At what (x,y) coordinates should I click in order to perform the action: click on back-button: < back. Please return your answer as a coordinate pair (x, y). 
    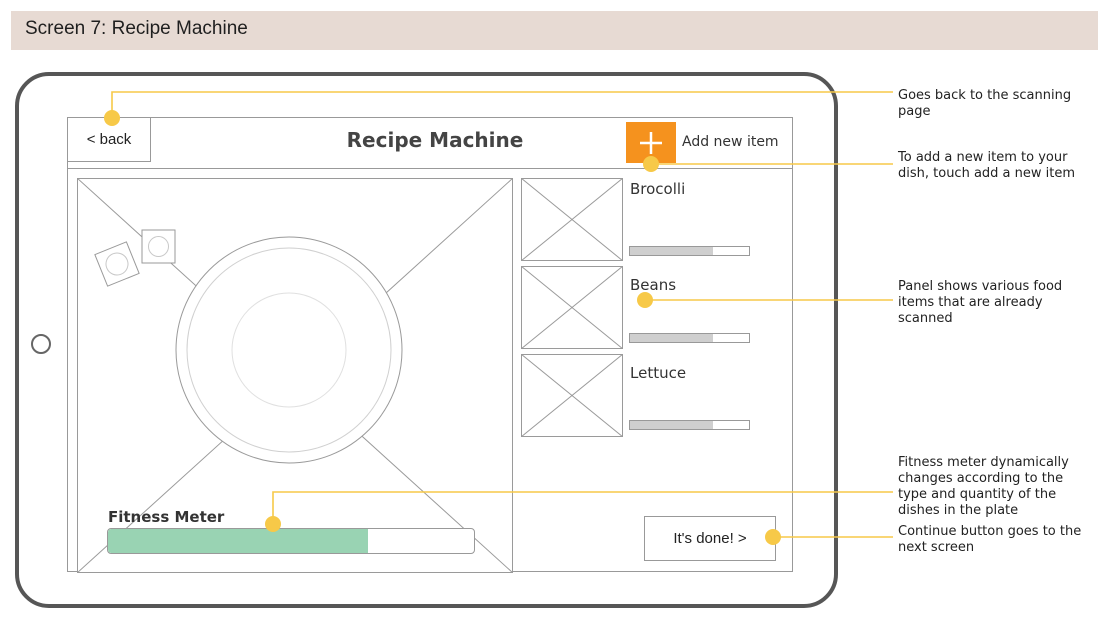
    Looking at the image, I should click on (109, 139).